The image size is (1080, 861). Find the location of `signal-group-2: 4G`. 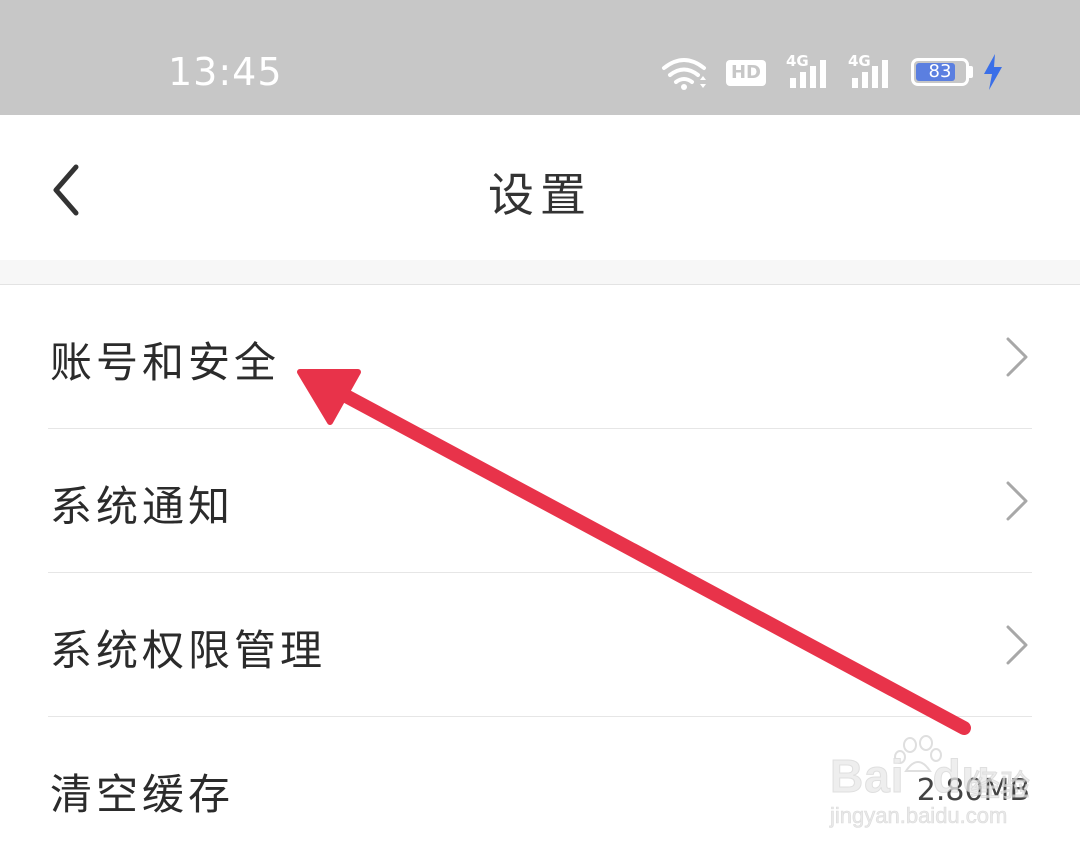

signal-group-2: 4G is located at coordinates (871, 72).